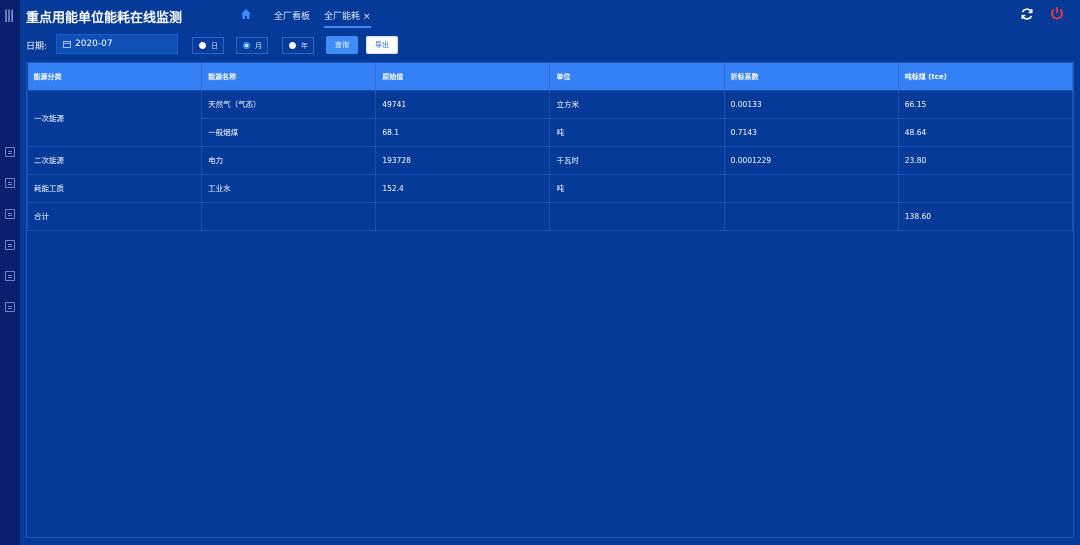 This screenshot has width=1080, height=545. What do you see at coordinates (114, 188) in the screenshot?
I see `category-cell: 耗能工质` at bounding box center [114, 188].